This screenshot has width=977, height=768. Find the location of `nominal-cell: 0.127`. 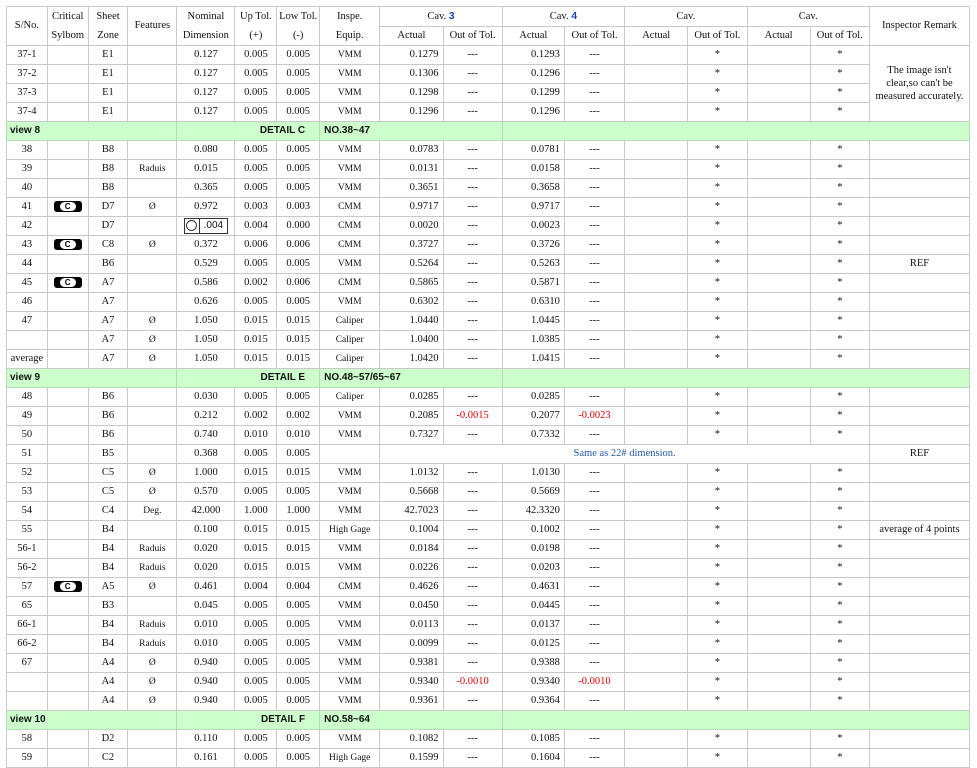

nominal-cell: 0.127 is located at coordinates (206, 74).